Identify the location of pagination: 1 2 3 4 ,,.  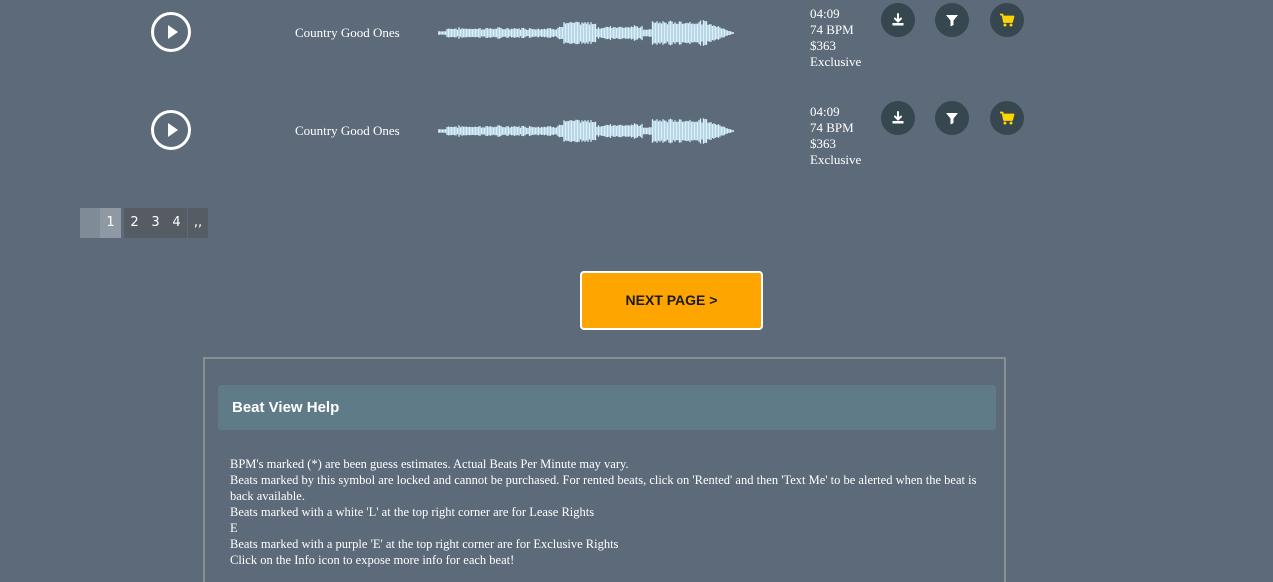
(144, 223).